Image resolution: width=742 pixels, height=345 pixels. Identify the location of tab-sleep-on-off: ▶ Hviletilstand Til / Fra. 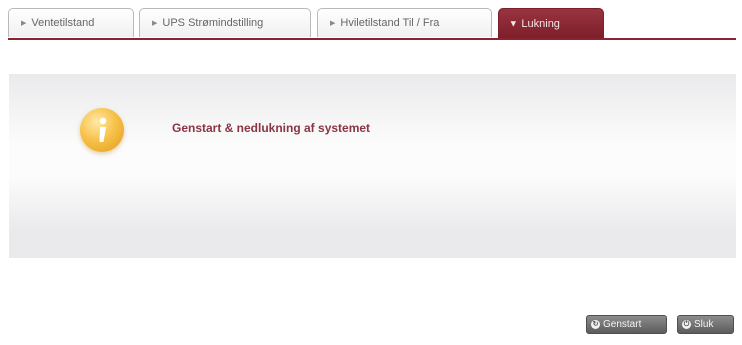
(404, 22).